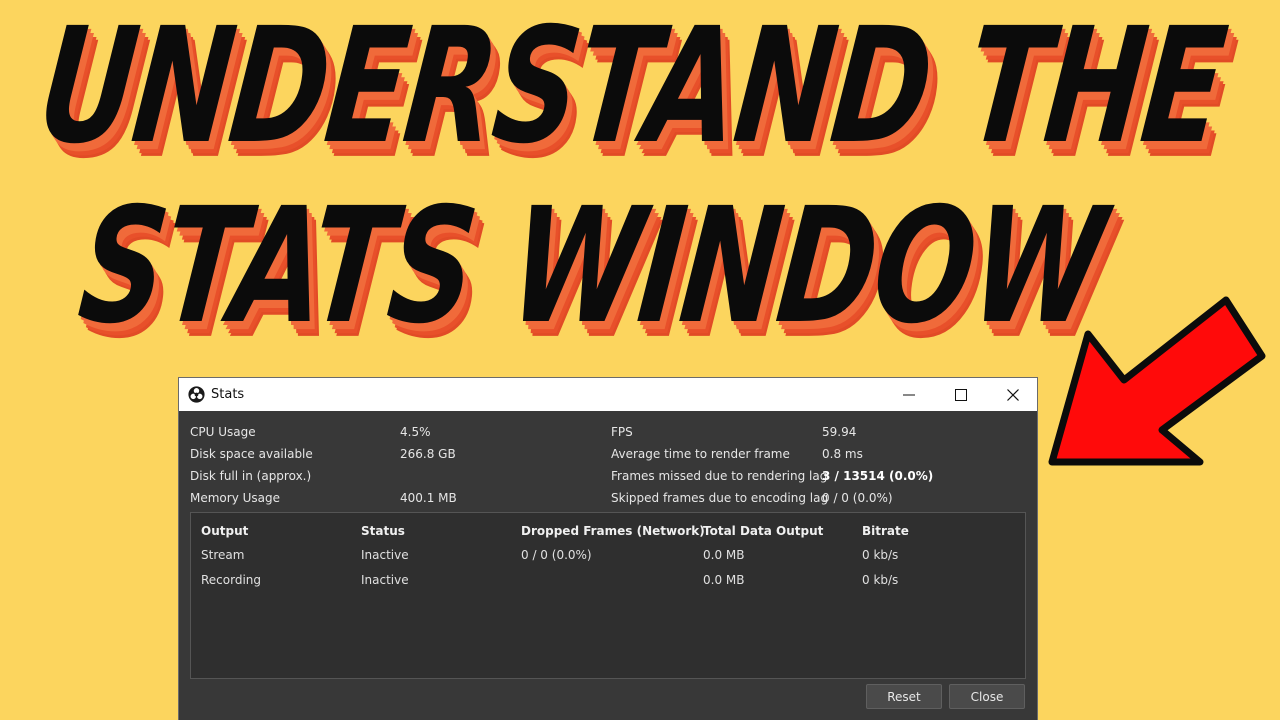  What do you see at coordinates (880, 580) in the screenshot?
I see `row-recording-bitrate: 0 kb/s` at bounding box center [880, 580].